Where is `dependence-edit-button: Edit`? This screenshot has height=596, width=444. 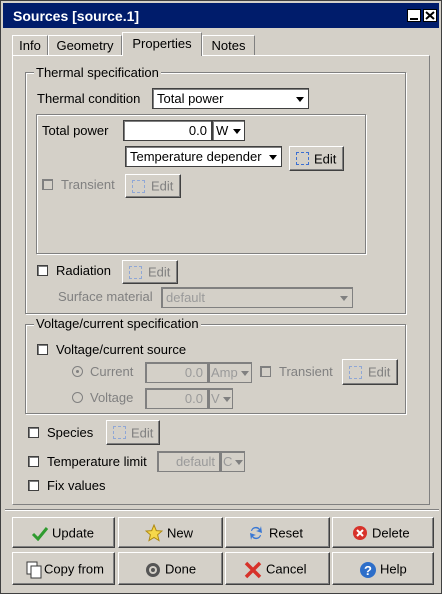
dependence-edit-button: Edit is located at coordinates (316, 158).